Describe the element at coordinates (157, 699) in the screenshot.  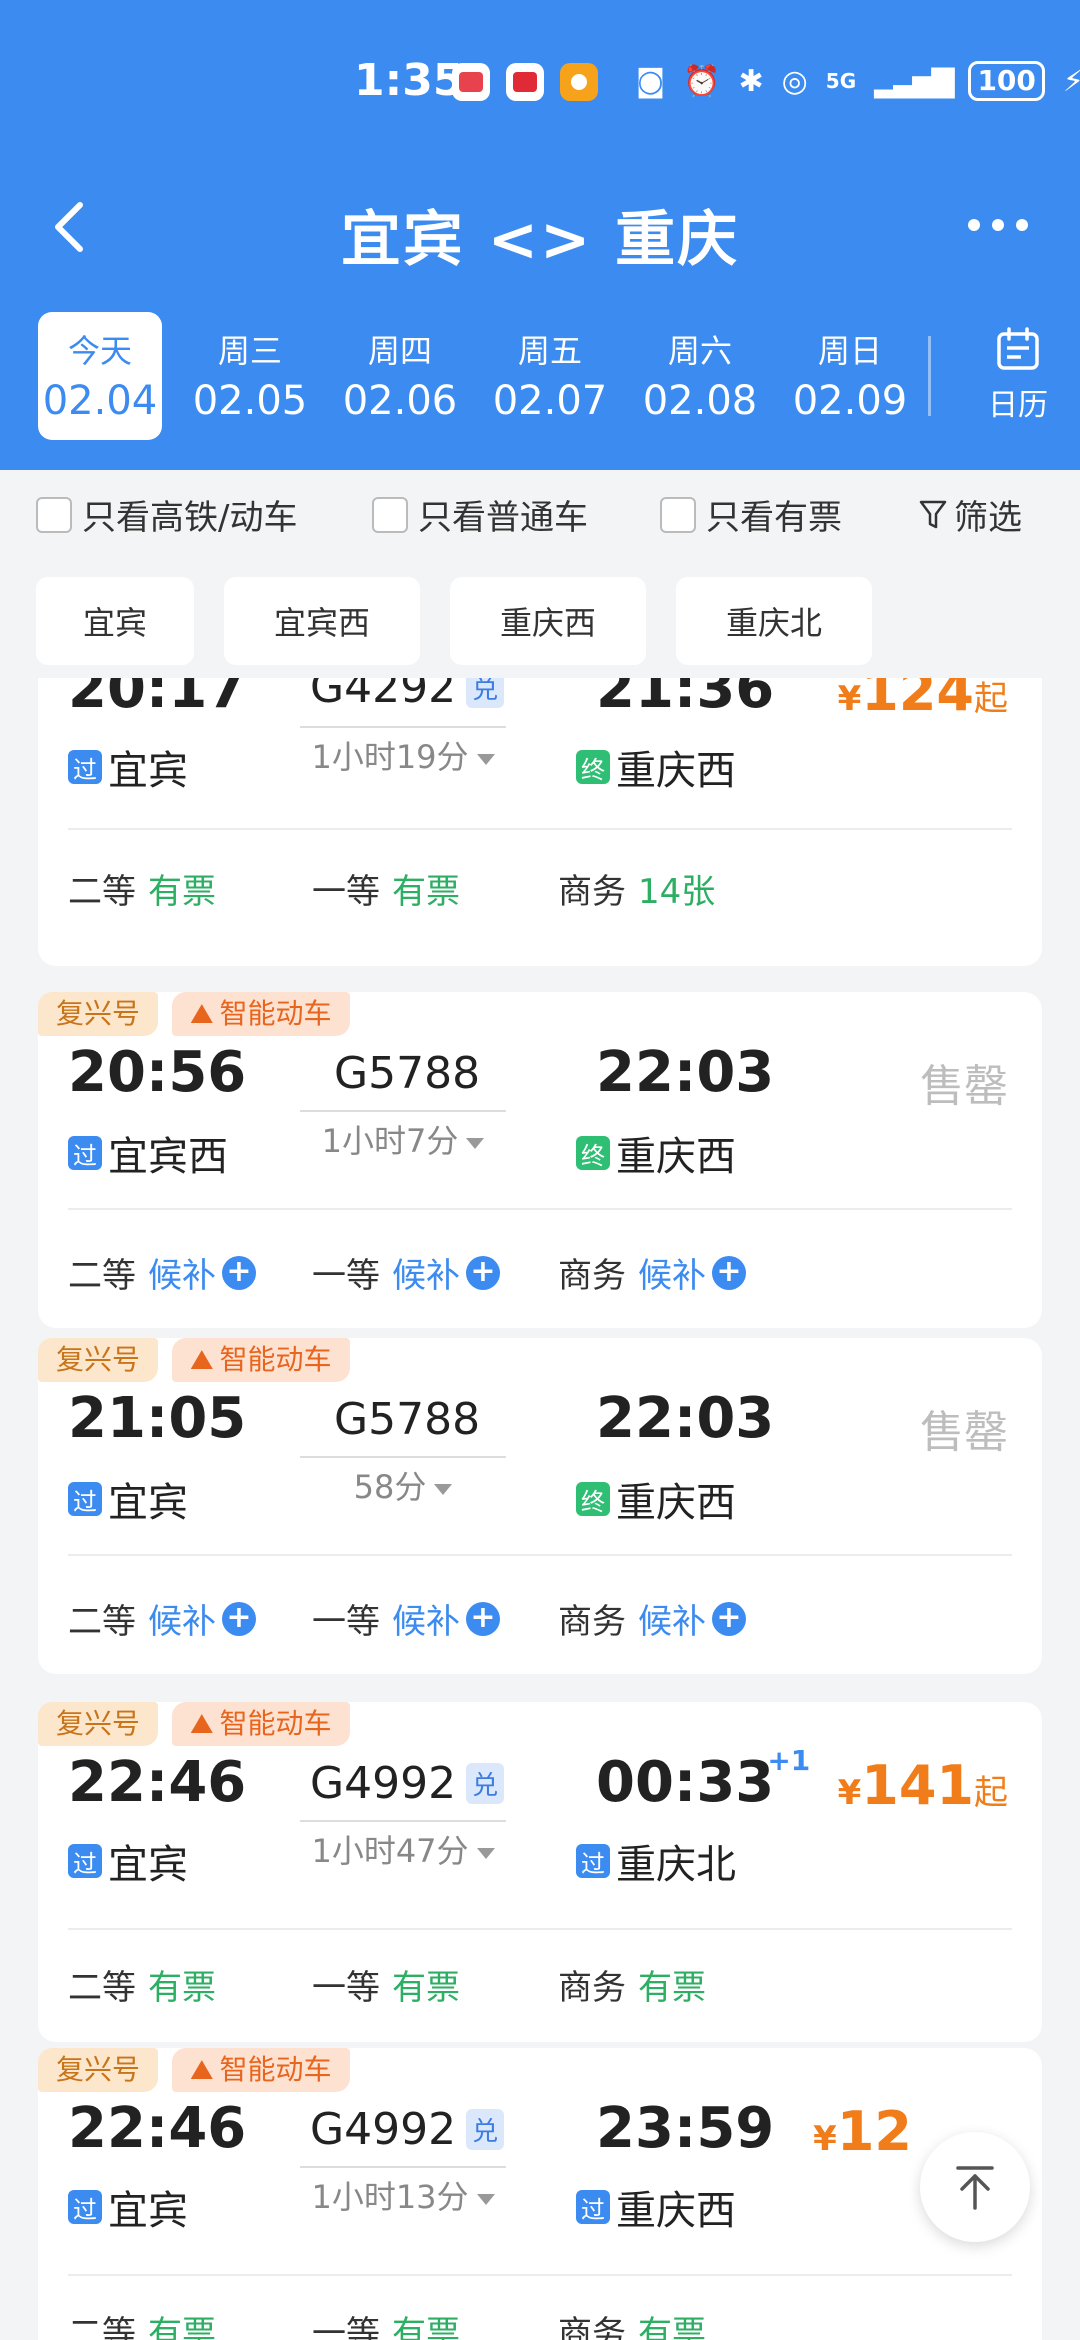
I see `departure-time: 20:17` at that location.